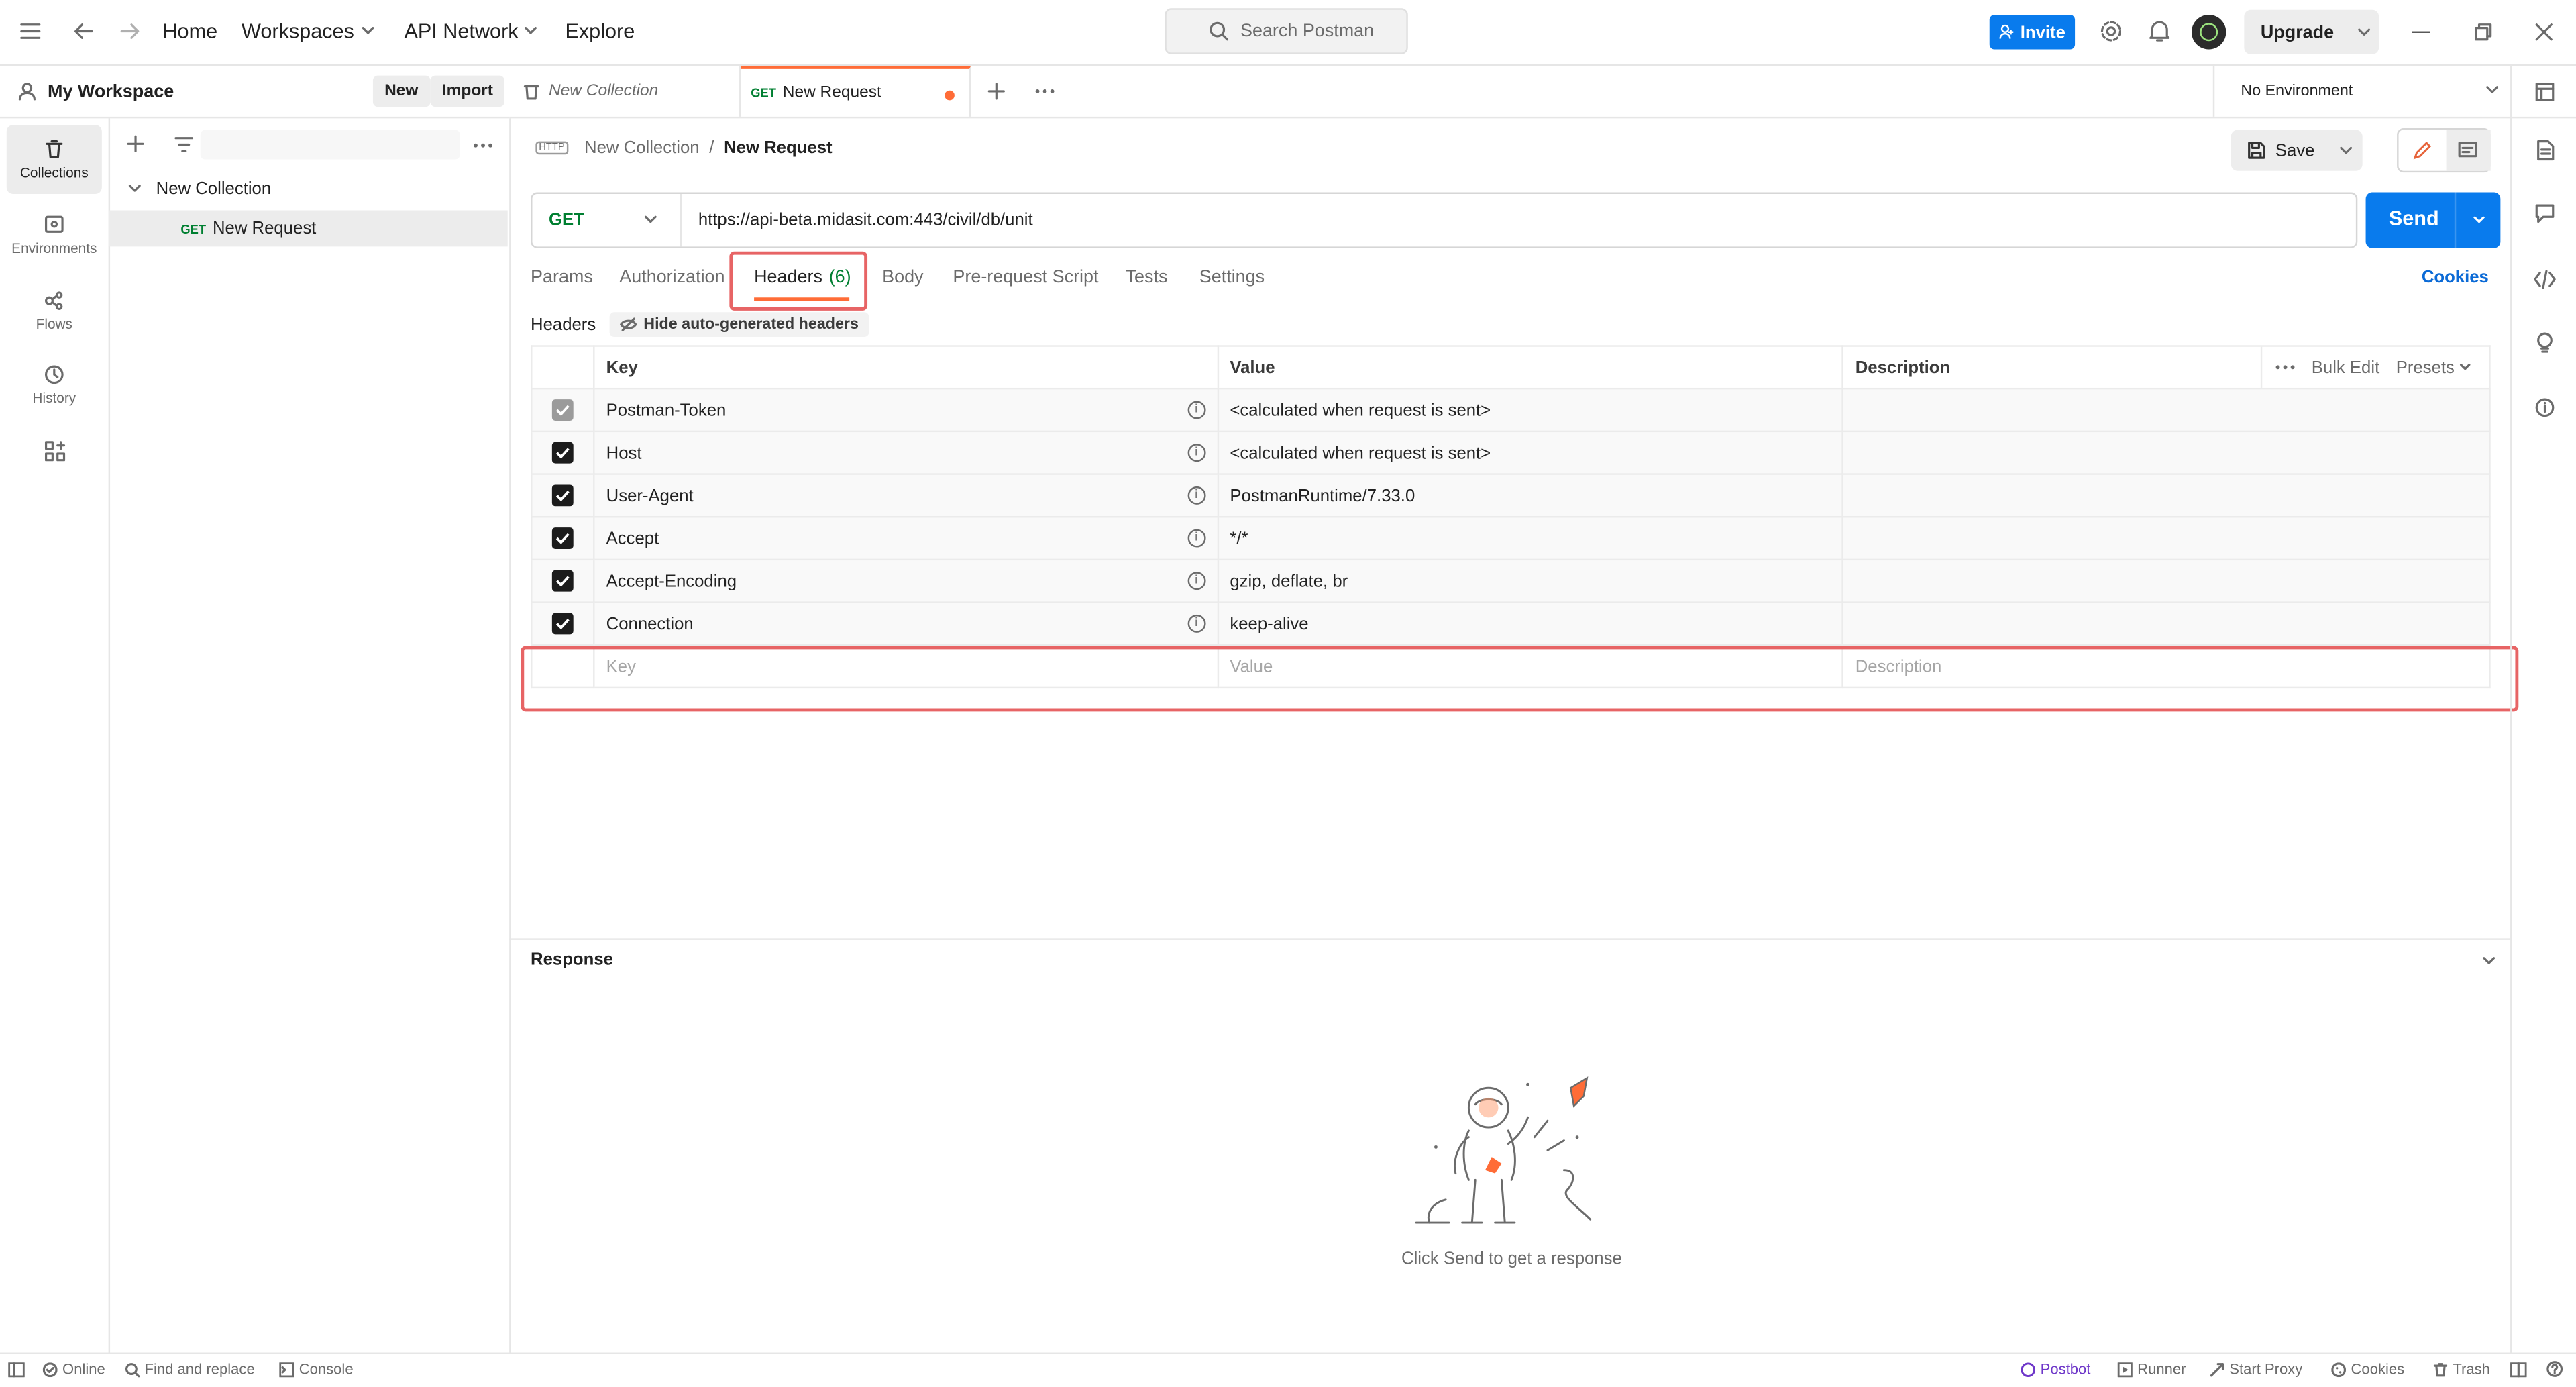 This screenshot has height=1387, width=2576. Describe the element at coordinates (1045, 91) in the screenshot. I see `more-tabs-icon` at that location.